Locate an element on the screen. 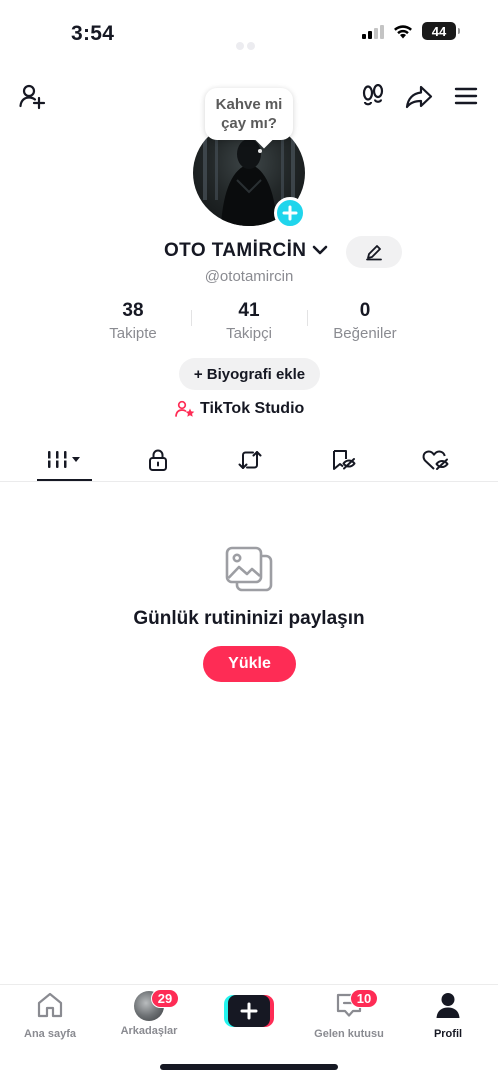 This screenshot has height=1080, width=498. profile-stats: 38 Takipte 41 Takipçi 0 Beğeniler is located at coordinates (249, 321).